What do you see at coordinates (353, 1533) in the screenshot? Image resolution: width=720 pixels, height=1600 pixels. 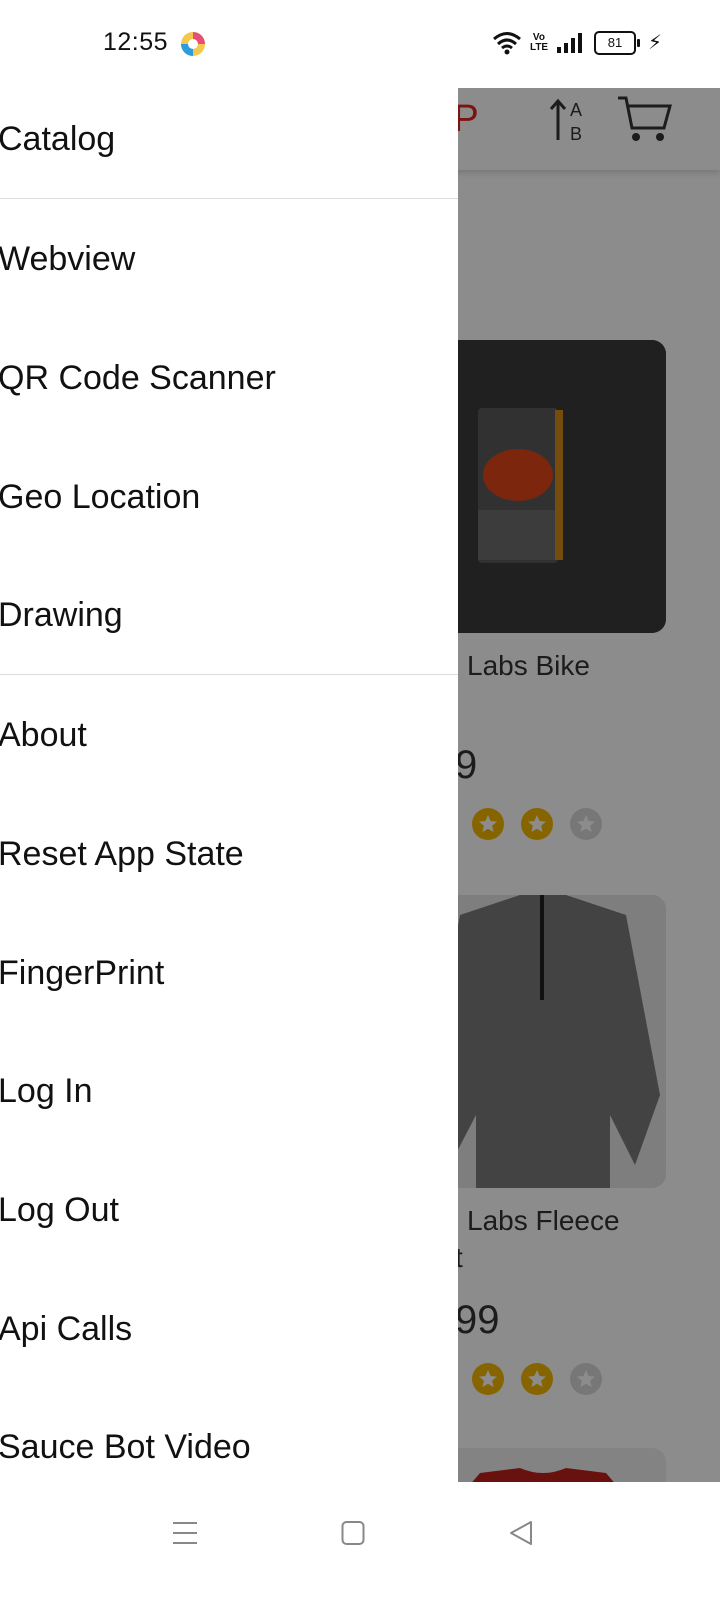 I see `home-icon` at bounding box center [353, 1533].